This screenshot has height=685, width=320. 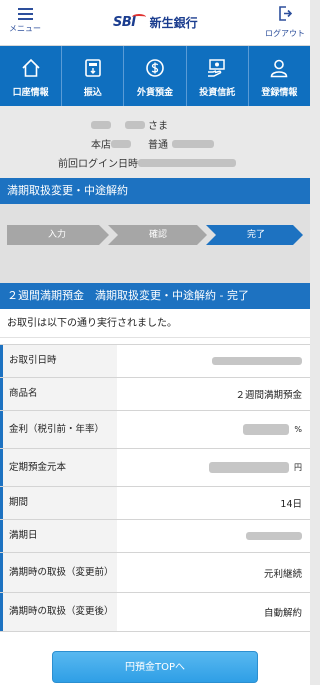 What do you see at coordinates (249, 467) in the screenshot?
I see `masked-principal` at bounding box center [249, 467].